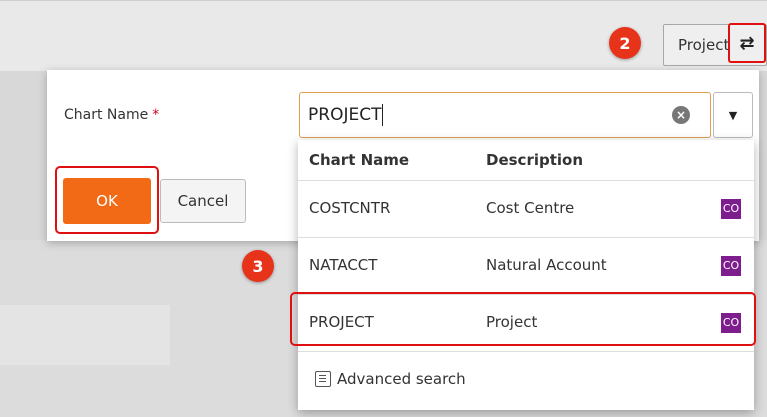 The image size is (767, 417). What do you see at coordinates (505, 115) in the screenshot?
I see `chart-name-input: PROJECT ×` at bounding box center [505, 115].